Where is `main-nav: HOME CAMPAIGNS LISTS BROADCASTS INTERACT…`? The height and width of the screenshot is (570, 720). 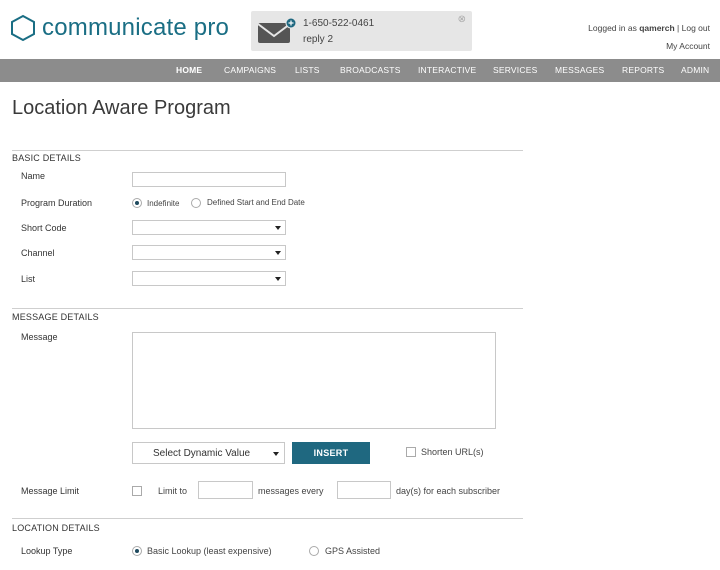 main-nav: HOME CAMPAIGNS LISTS BROADCASTS INTERACT… is located at coordinates (360, 70).